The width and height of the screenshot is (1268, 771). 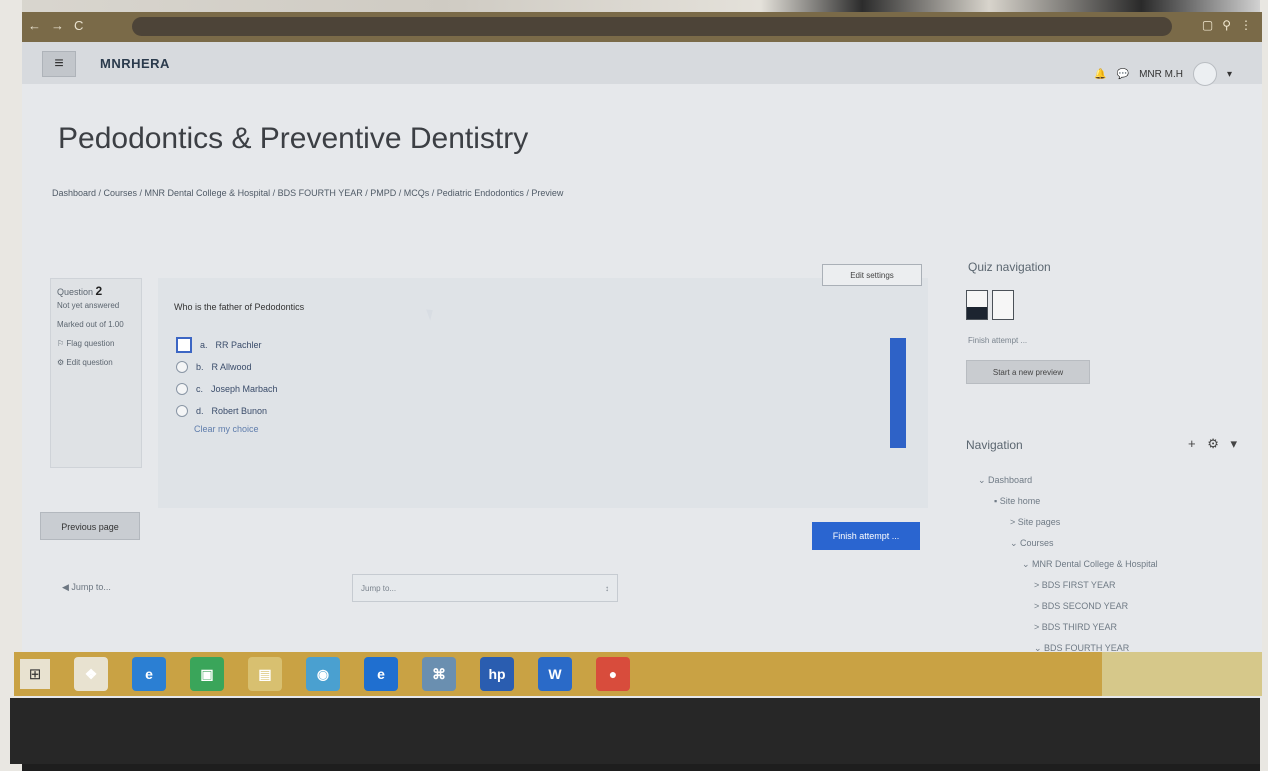 What do you see at coordinates (642, 63) in the screenshot?
I see `site-header: ≡ MNRHERA` at bounding box center [642, 63].